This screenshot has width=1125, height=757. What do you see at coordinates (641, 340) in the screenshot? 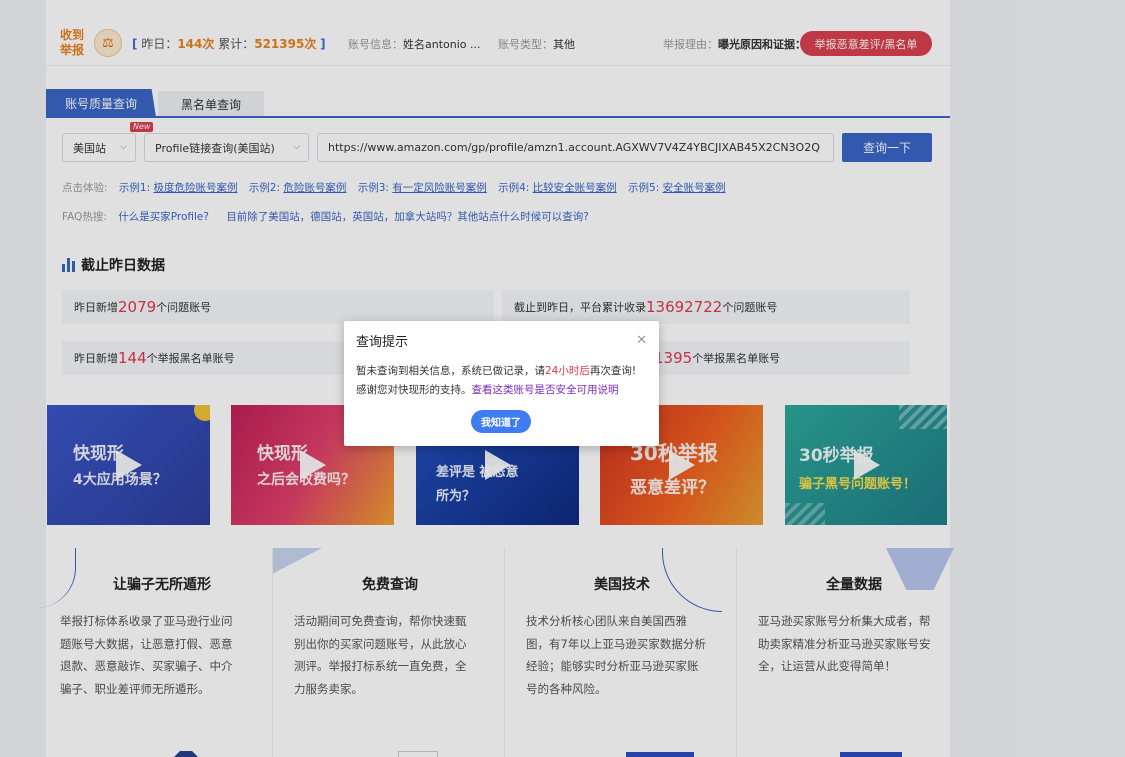
I see `close-icon: ✕` at bounding box center [641, 340].